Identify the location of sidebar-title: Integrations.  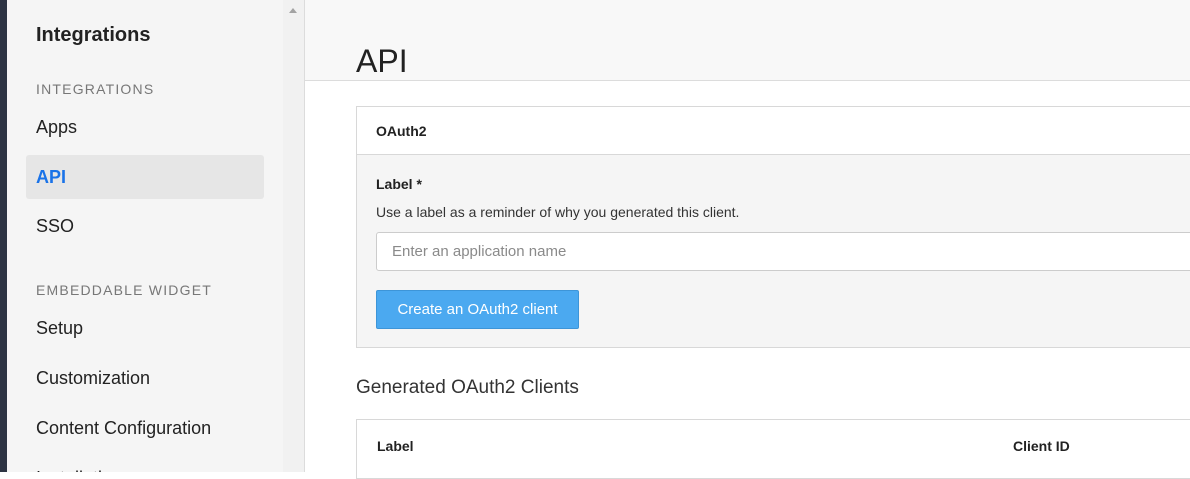
(93, 35).